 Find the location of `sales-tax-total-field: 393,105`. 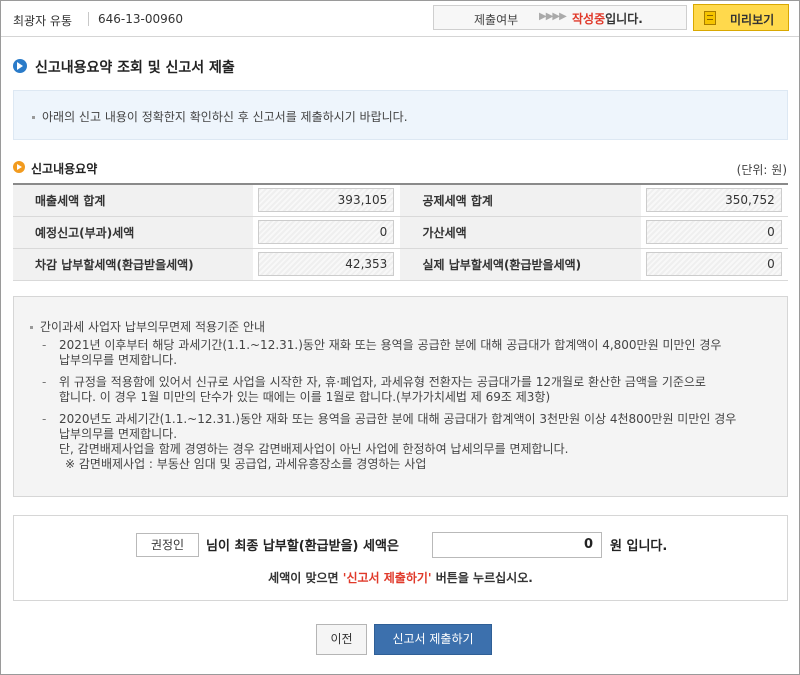

sales-tax-total-field: 393,105 is located at coordinates (326, 200).